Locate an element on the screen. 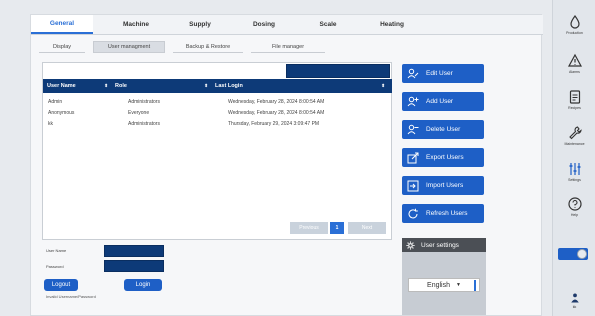 The image size is (595, 316). gear-icon is located at coordinates (410, 245).